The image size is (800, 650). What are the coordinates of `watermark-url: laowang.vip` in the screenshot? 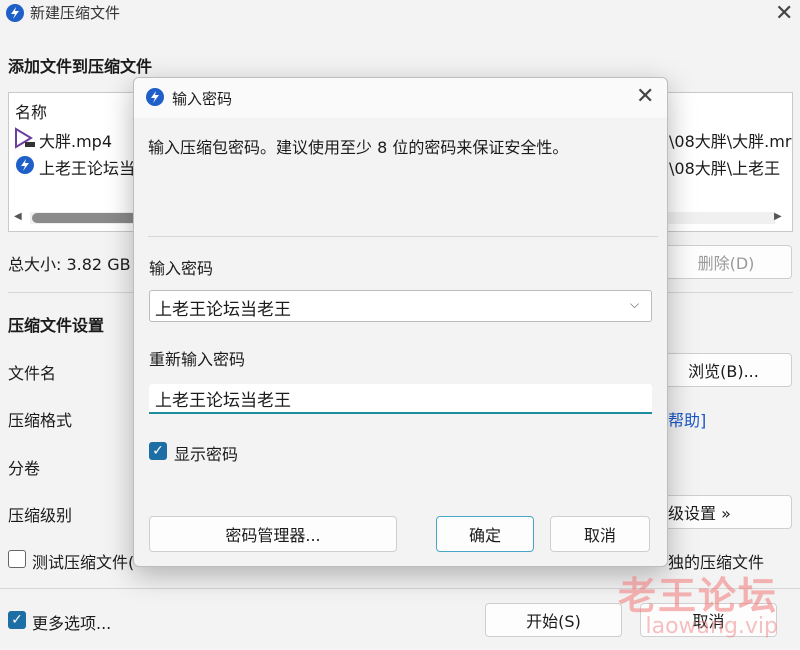 It's located at (711, 626).